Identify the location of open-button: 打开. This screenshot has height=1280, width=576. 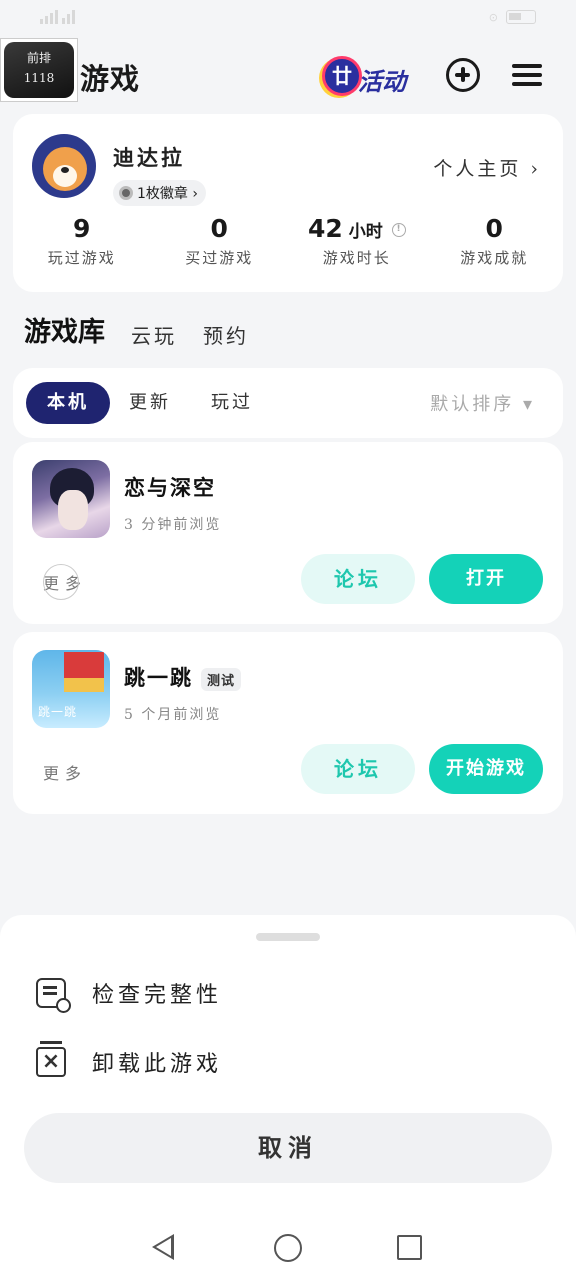
(486, 579).